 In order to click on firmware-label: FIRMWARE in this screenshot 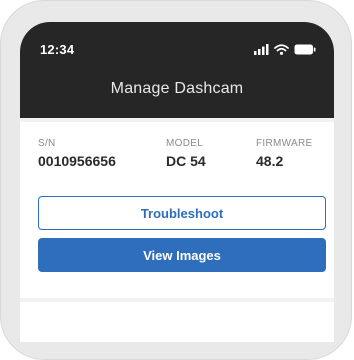, I will do `click(284, 143)`.